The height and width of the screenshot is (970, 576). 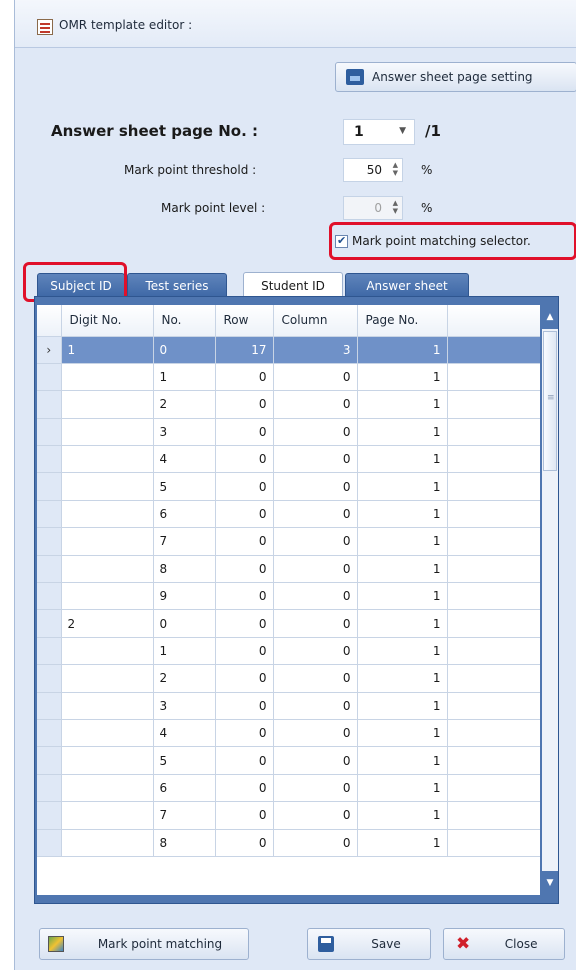 I want to click on table-cell: 9, so click(x=184, y=596).